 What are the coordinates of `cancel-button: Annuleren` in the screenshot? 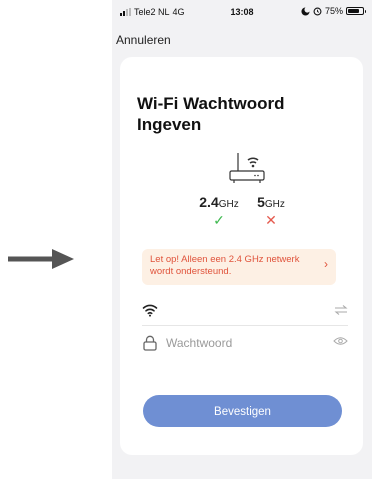 It's located at (143, 40).